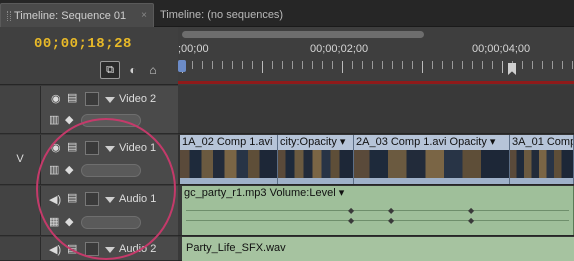  I want to click on video-clip: 3A_01 Comp, so click(542, 159).